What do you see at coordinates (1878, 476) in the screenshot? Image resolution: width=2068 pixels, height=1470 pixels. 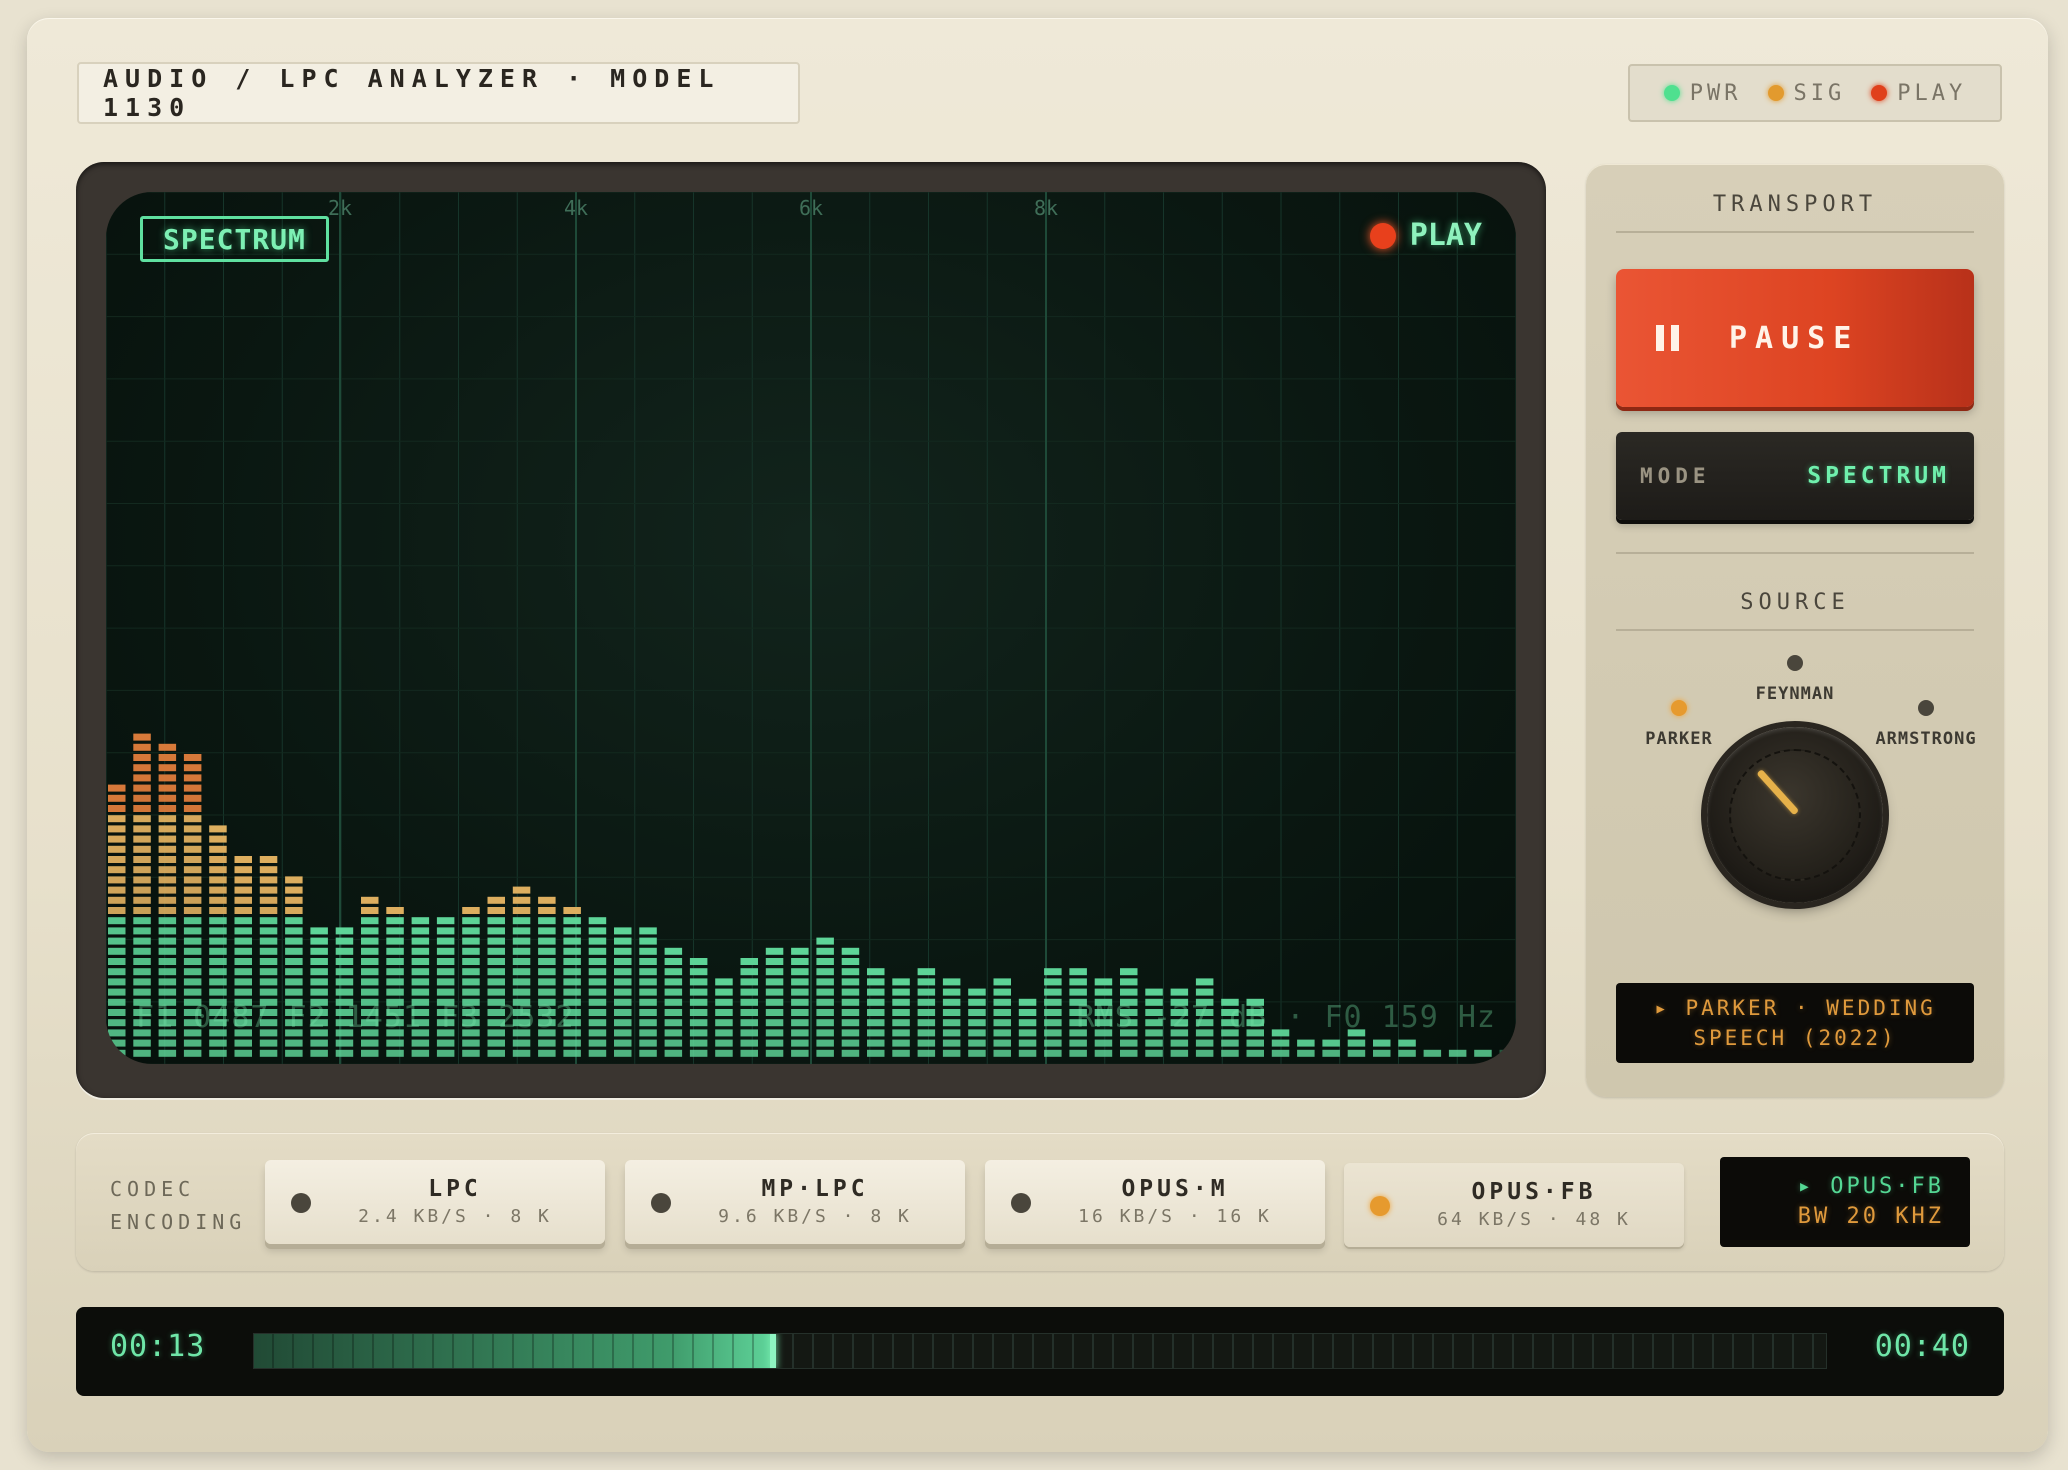 I see `mode-value: SPECTRUM` at bounding box center [1878, 476].